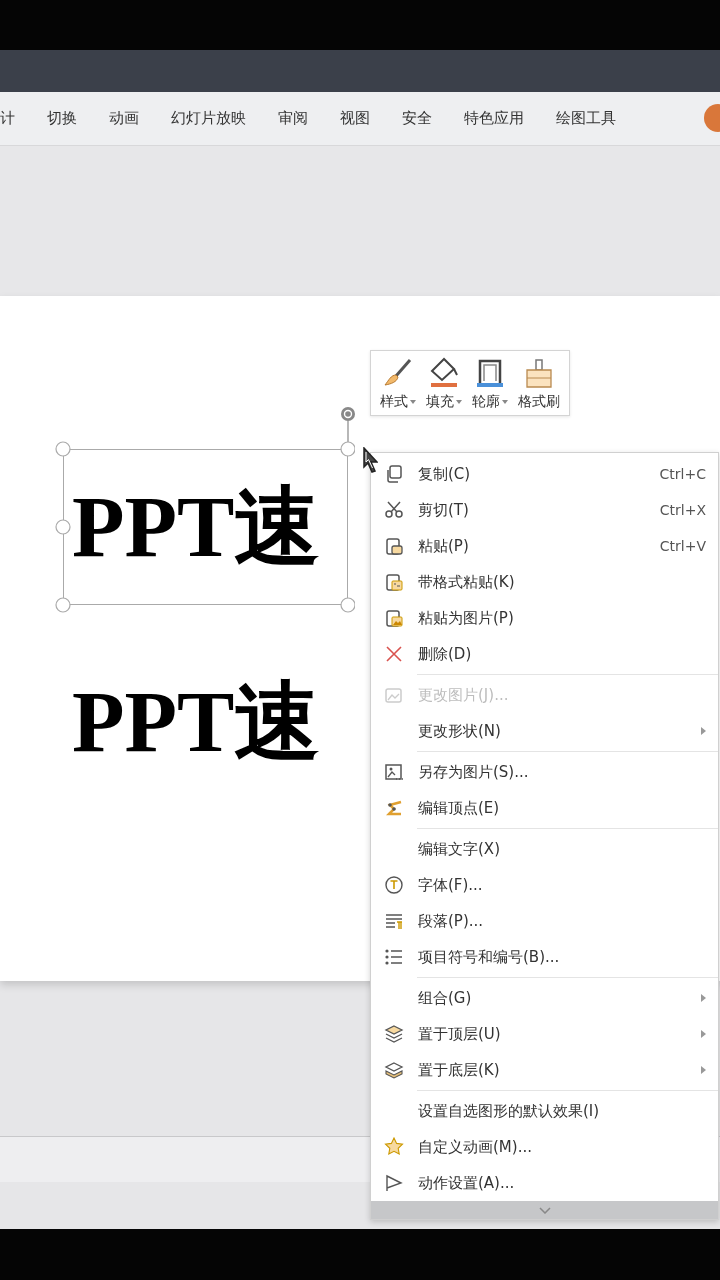 This screenshot has height=1280, width=720. What do you see at coordinates (394, 510) in the screenshot?
I see `scissors-icon` at bounding box center [394, 510].